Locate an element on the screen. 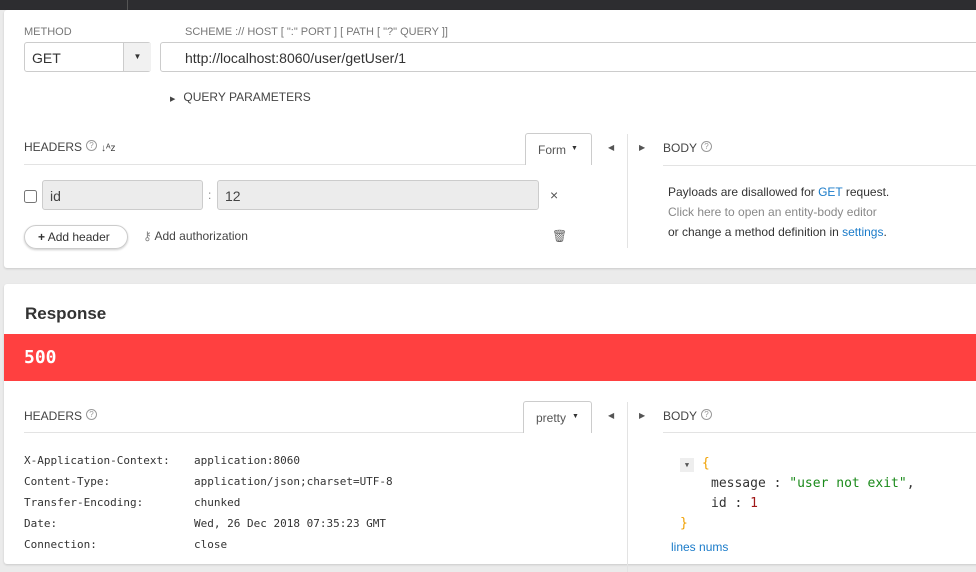 The image size is (976, 572). collapse-toggle-icon: ▼ is located at coordinates (687, 465).